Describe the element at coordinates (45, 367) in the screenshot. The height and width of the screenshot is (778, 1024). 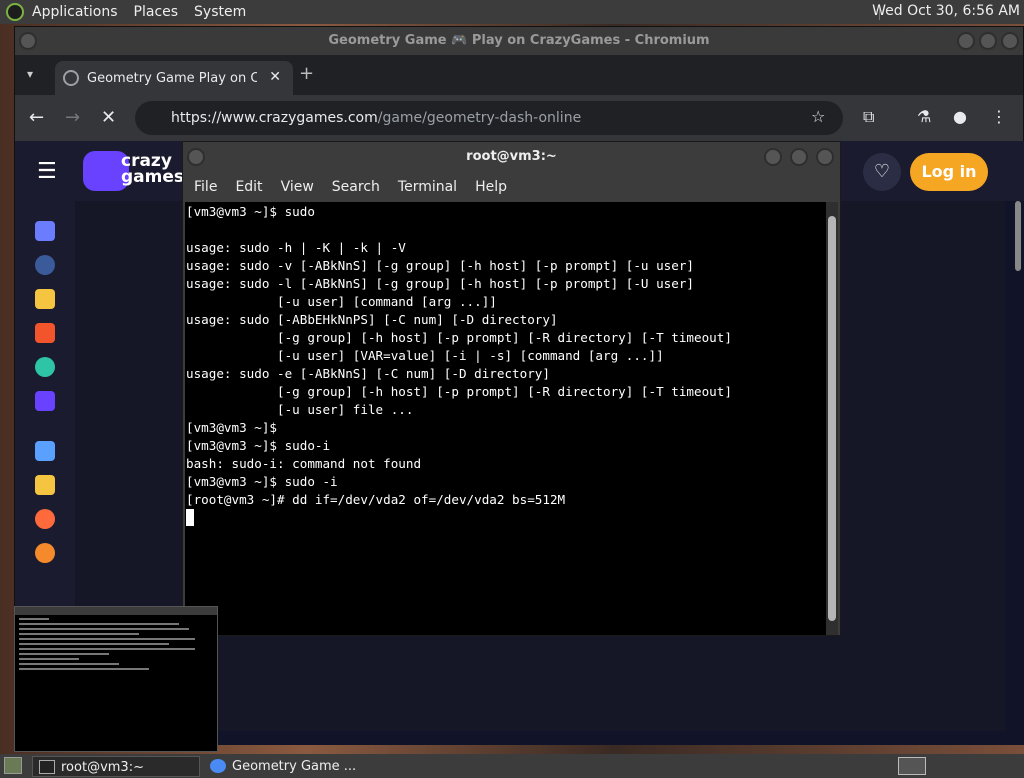
I see `updated-icon` at that location.